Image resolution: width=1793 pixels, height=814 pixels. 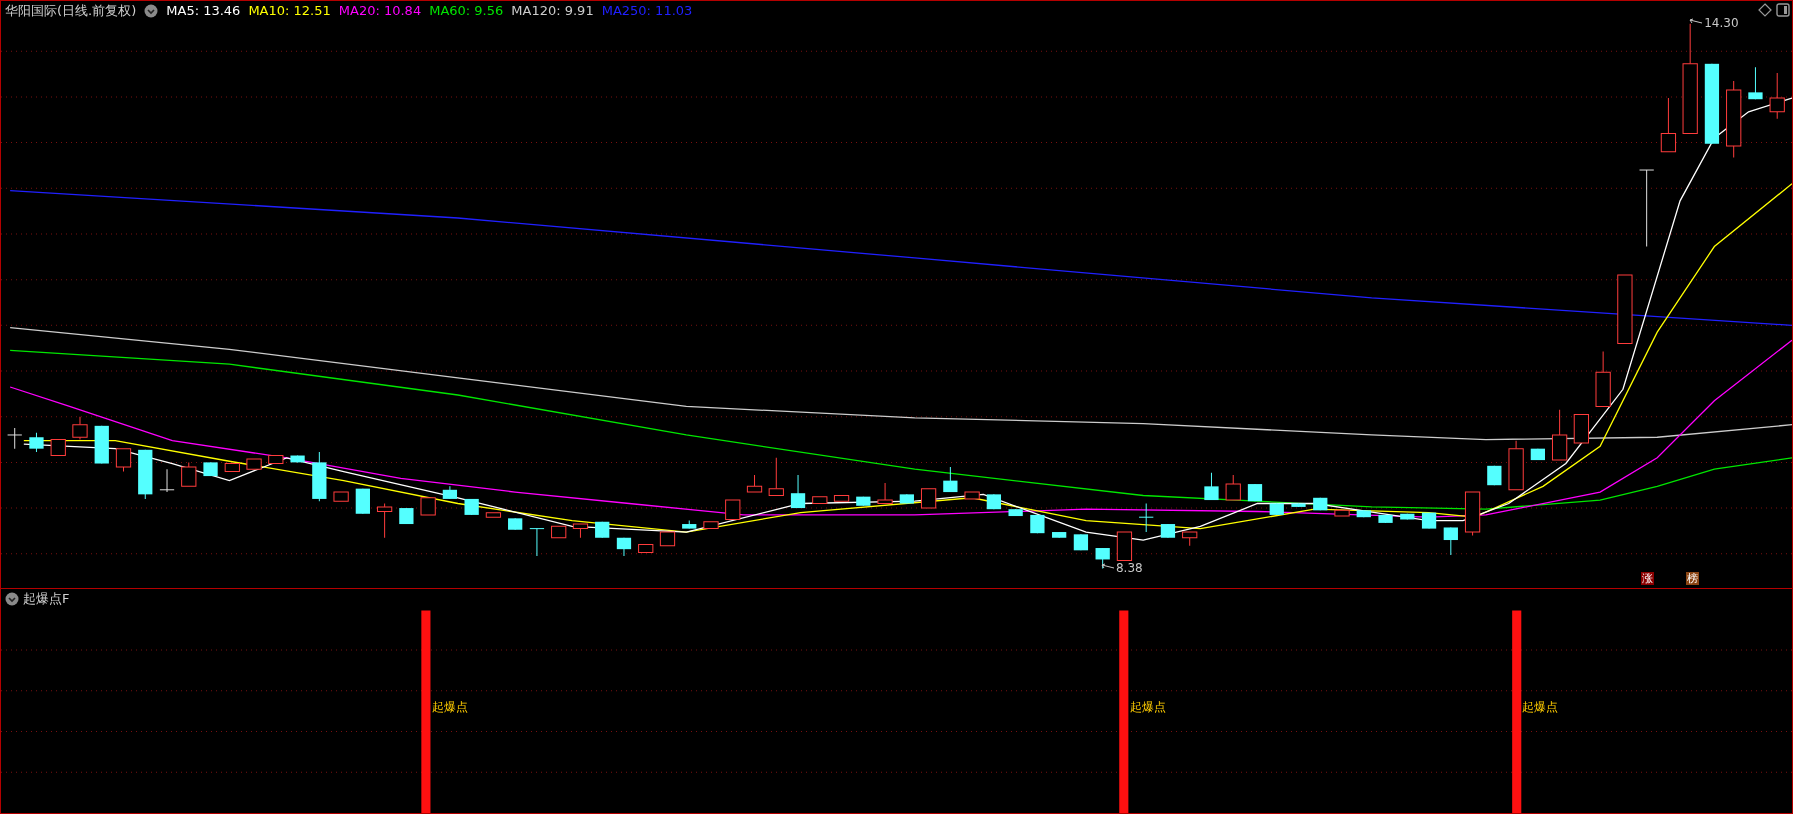 What do you see at coordinates (1648, 578) in the screenshot?
I see `event-marker: 涨` at bounding box center [1648, 578].